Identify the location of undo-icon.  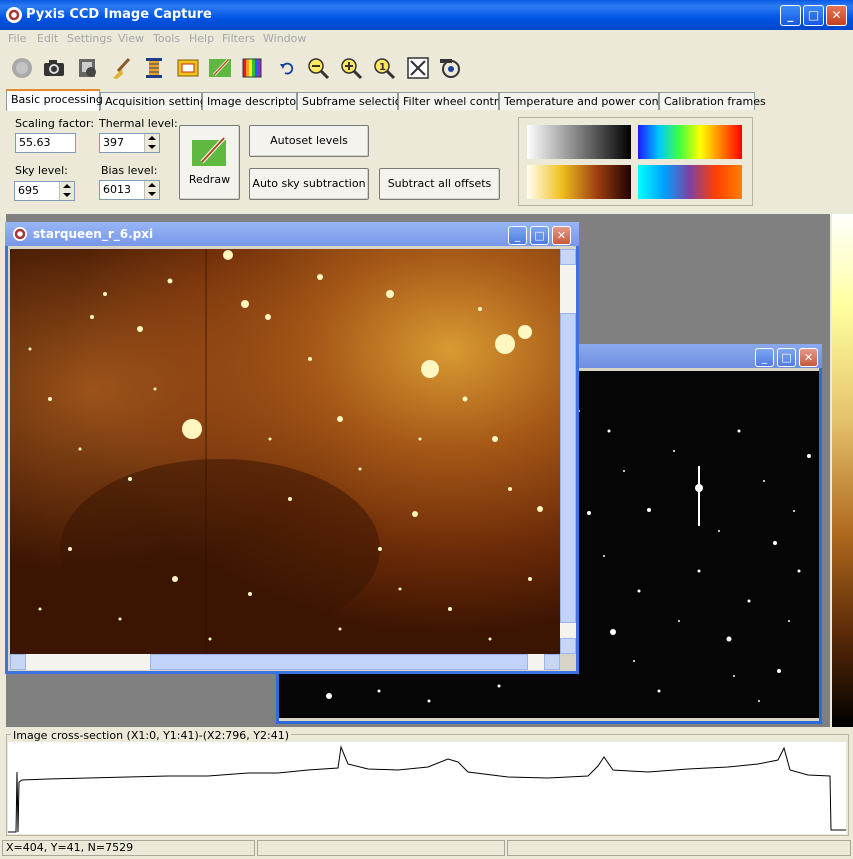
(287, 68).